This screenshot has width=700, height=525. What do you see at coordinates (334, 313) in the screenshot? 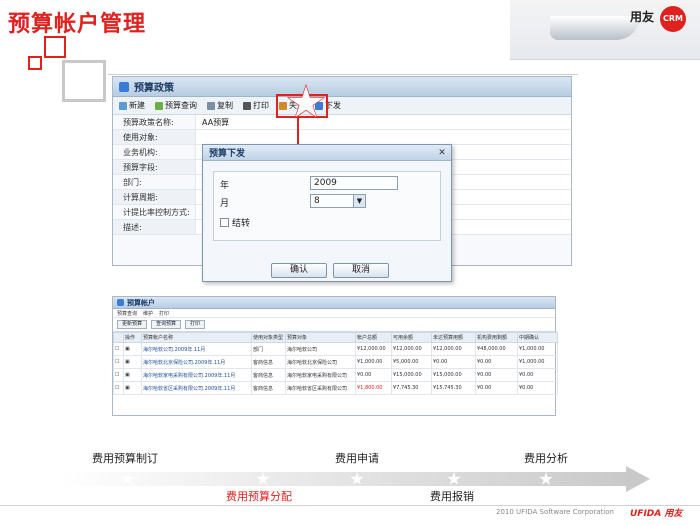
I see `menu-bar: 预算查询 维护 打印` at bounding box center [334, 313].